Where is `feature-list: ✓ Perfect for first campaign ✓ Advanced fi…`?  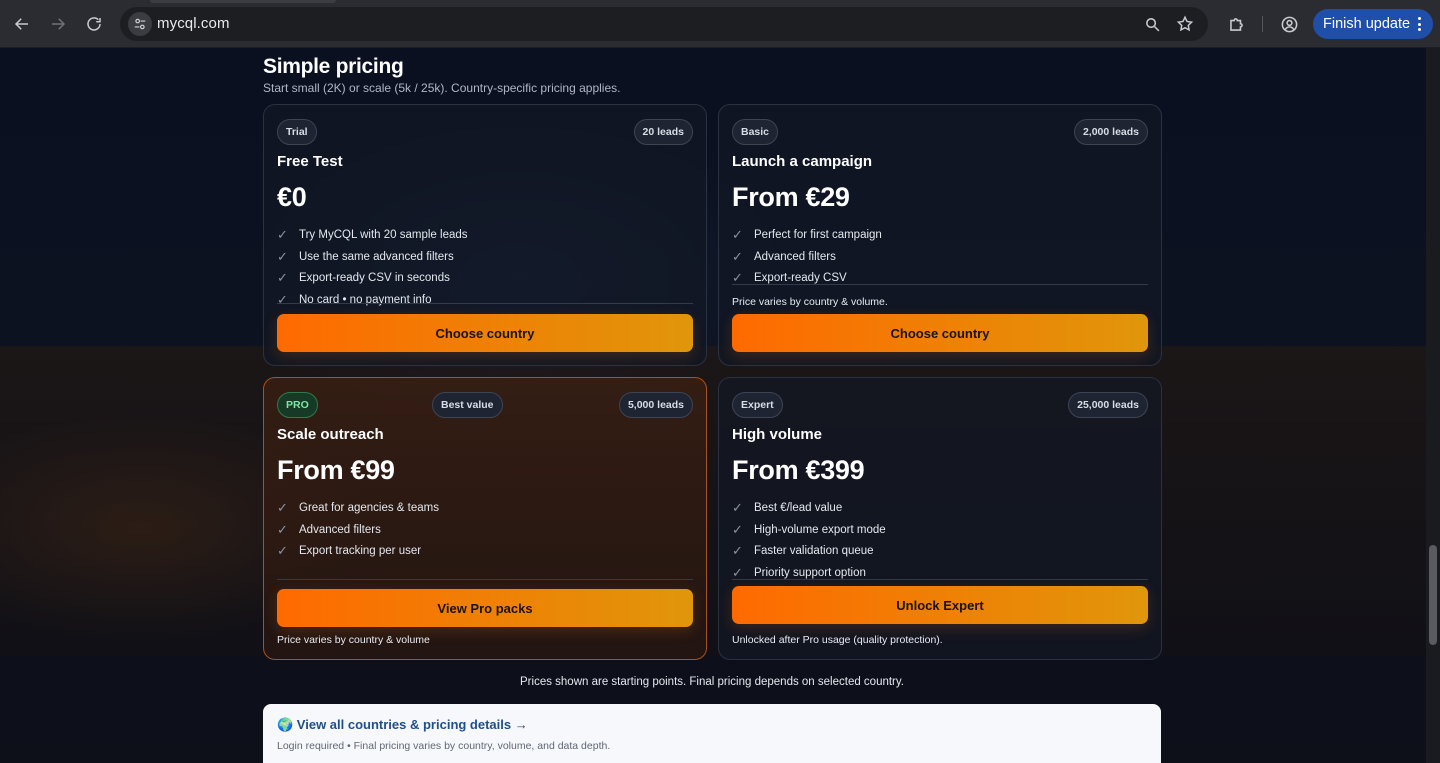
feature-list: ✓ Perfect for first campaign ✓ Advanced fi… is located at coordinates (807, 256).